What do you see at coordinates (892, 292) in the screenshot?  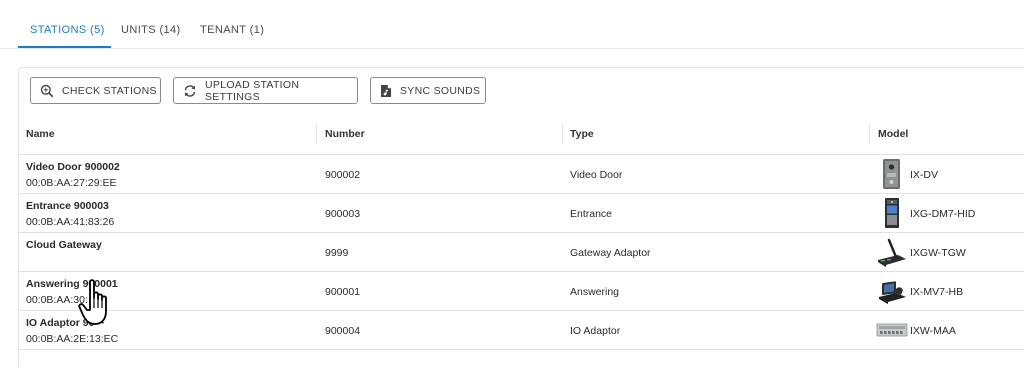 I see `master-station-icon` at bounding box center [892, 292].